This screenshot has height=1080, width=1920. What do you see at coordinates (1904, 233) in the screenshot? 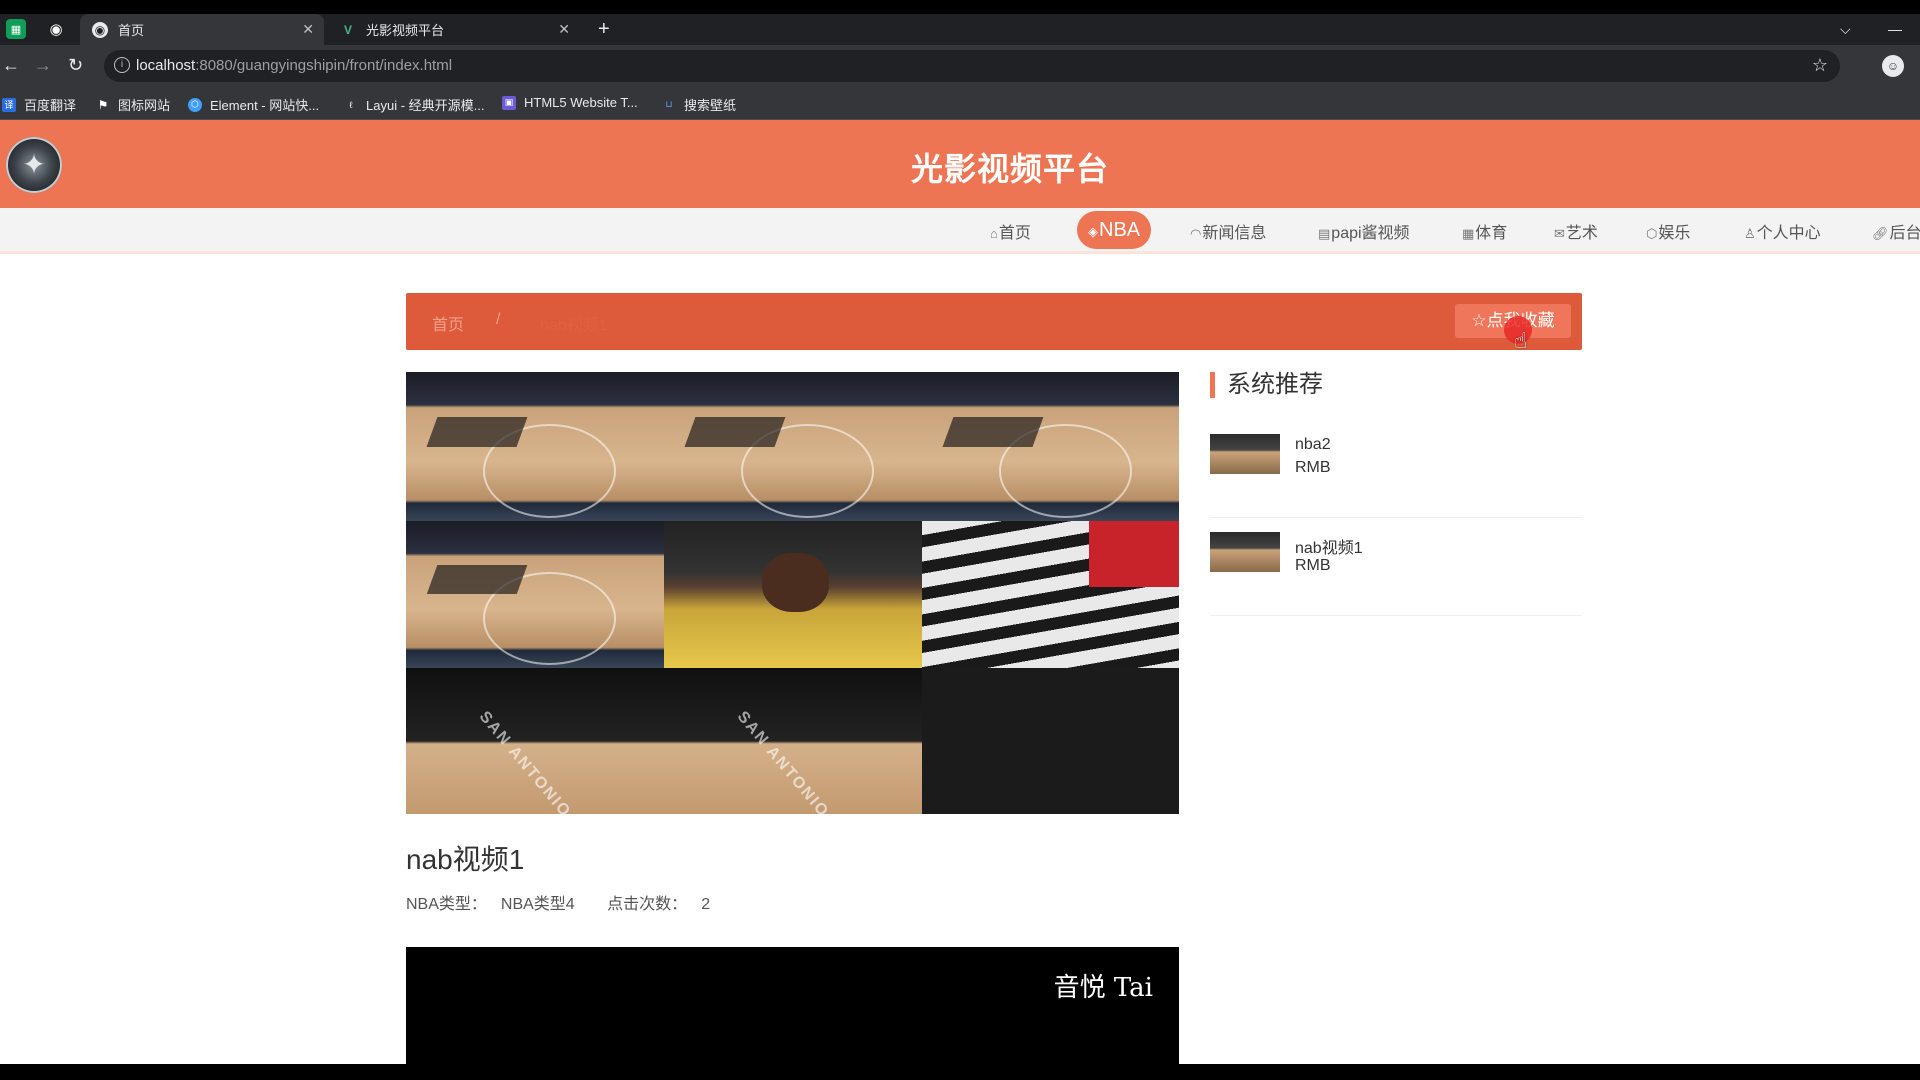
I see `nav-label: 后台` at bounding box center [1904, 233].